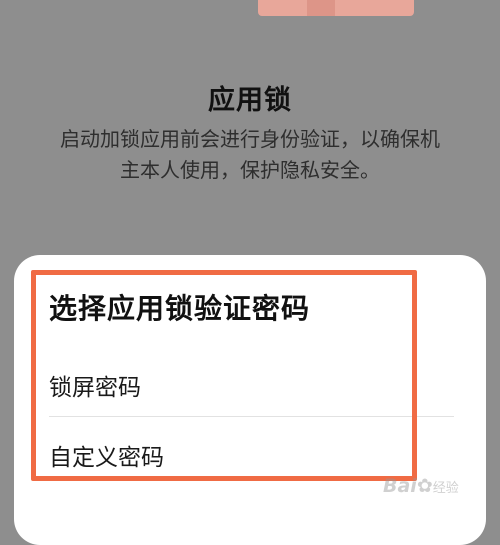 The height and width of the screenshot is (545, 500). Describe the element at coordinates (250, 170) in the screenshot. I see `description-line-2: 主本人使用，保护隐私安全。` at that location.